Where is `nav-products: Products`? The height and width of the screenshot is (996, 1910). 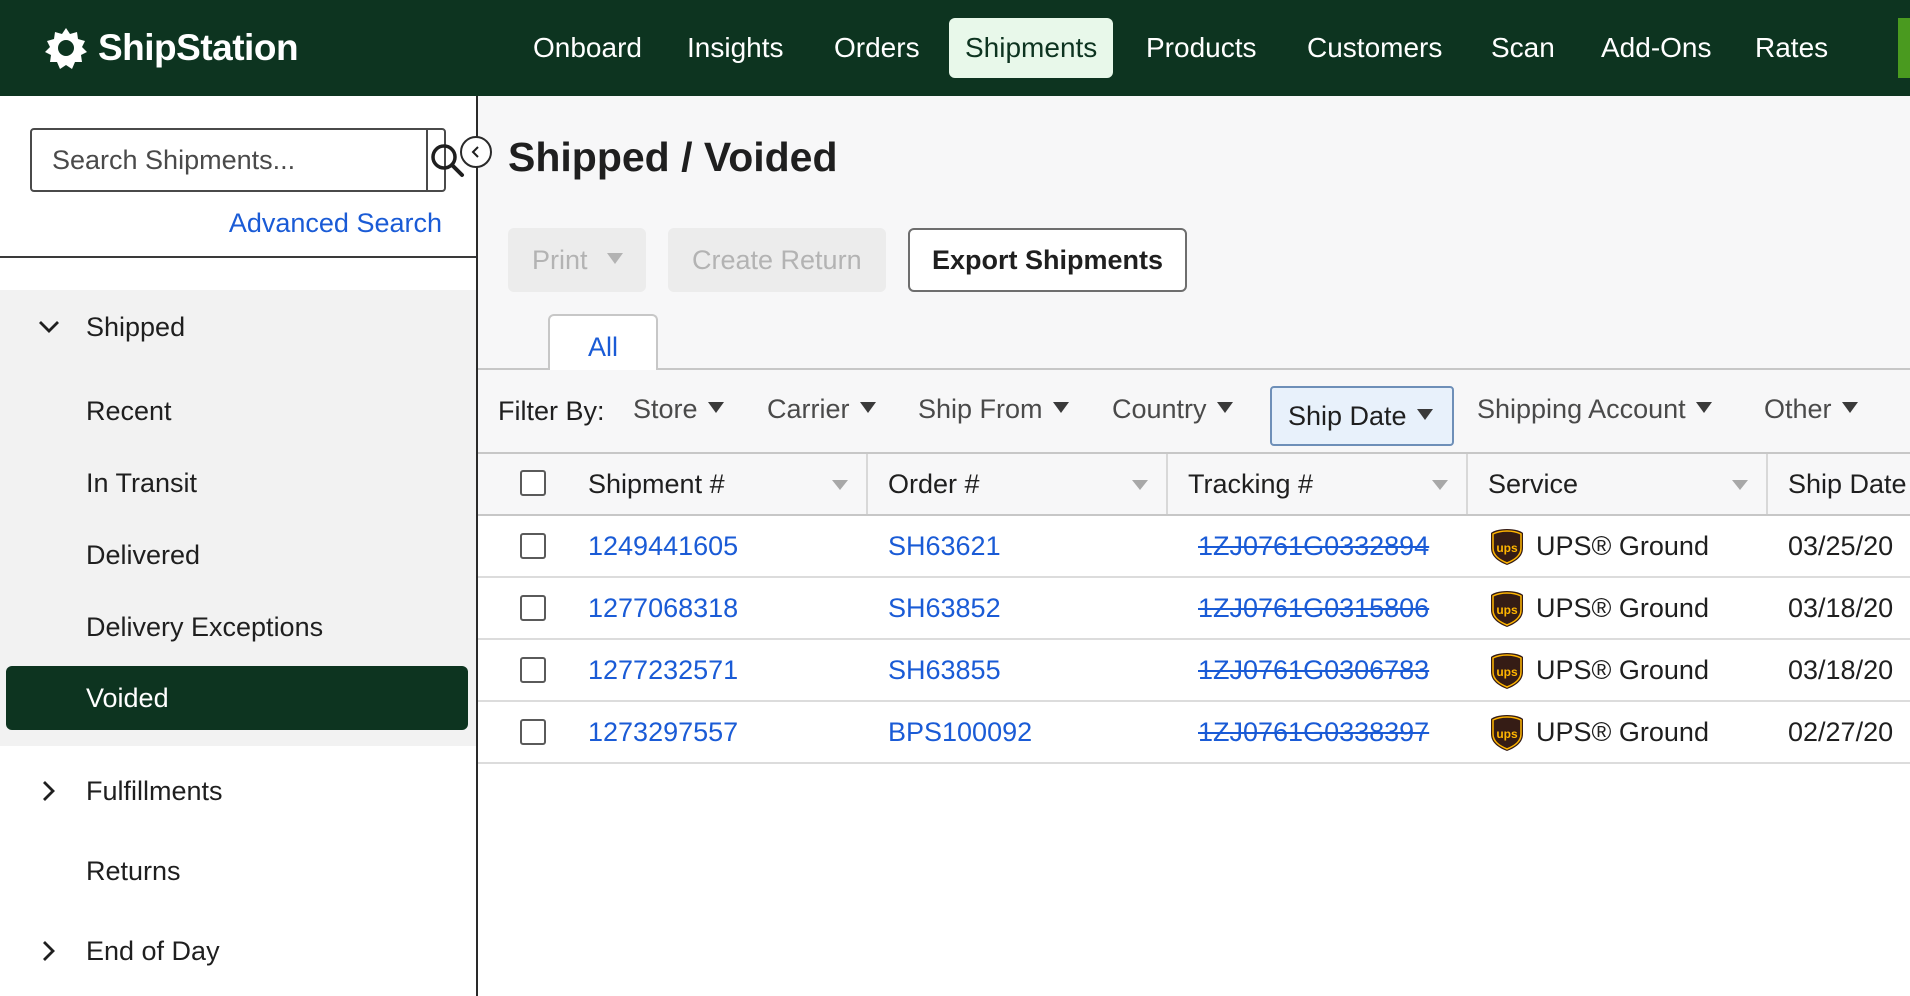 nav-products: Products is located at coordinates (1201, 48).